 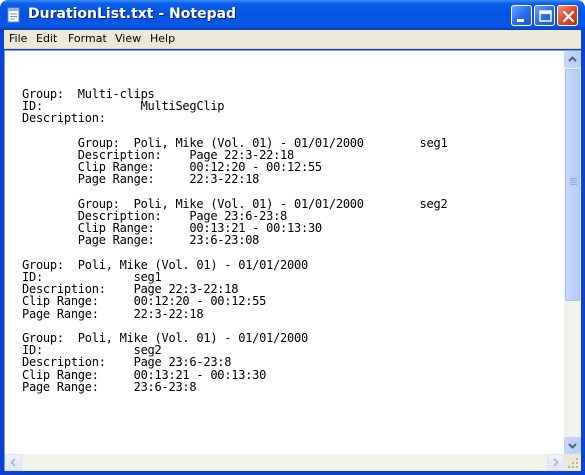 What do you see at coordinates (162, 38) in the screenshot?
I see `menu-help: Help` at bounding box center [162, 38].